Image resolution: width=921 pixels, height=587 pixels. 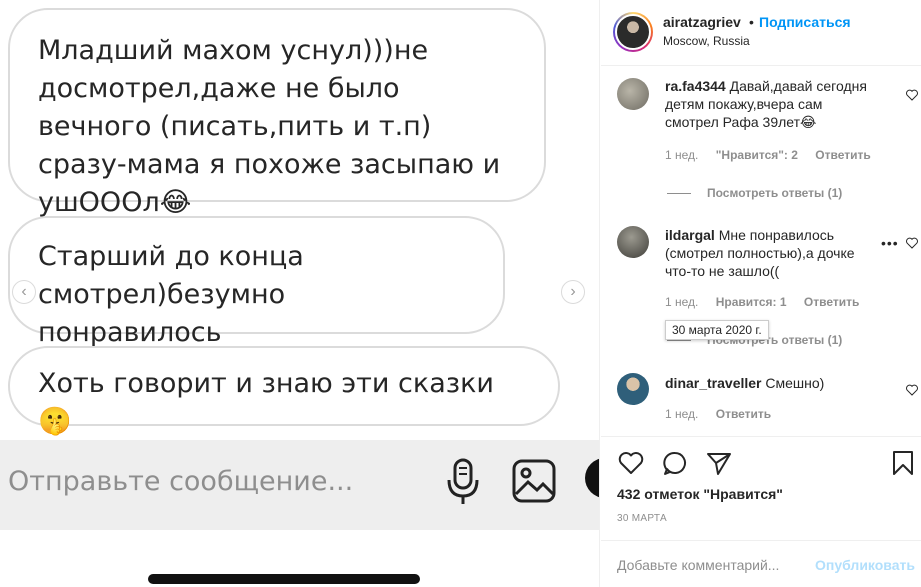 What do you see at coordinates (463, 481) in the screenshot?
I see `microphone-icon` at bounding box center [463, 481].